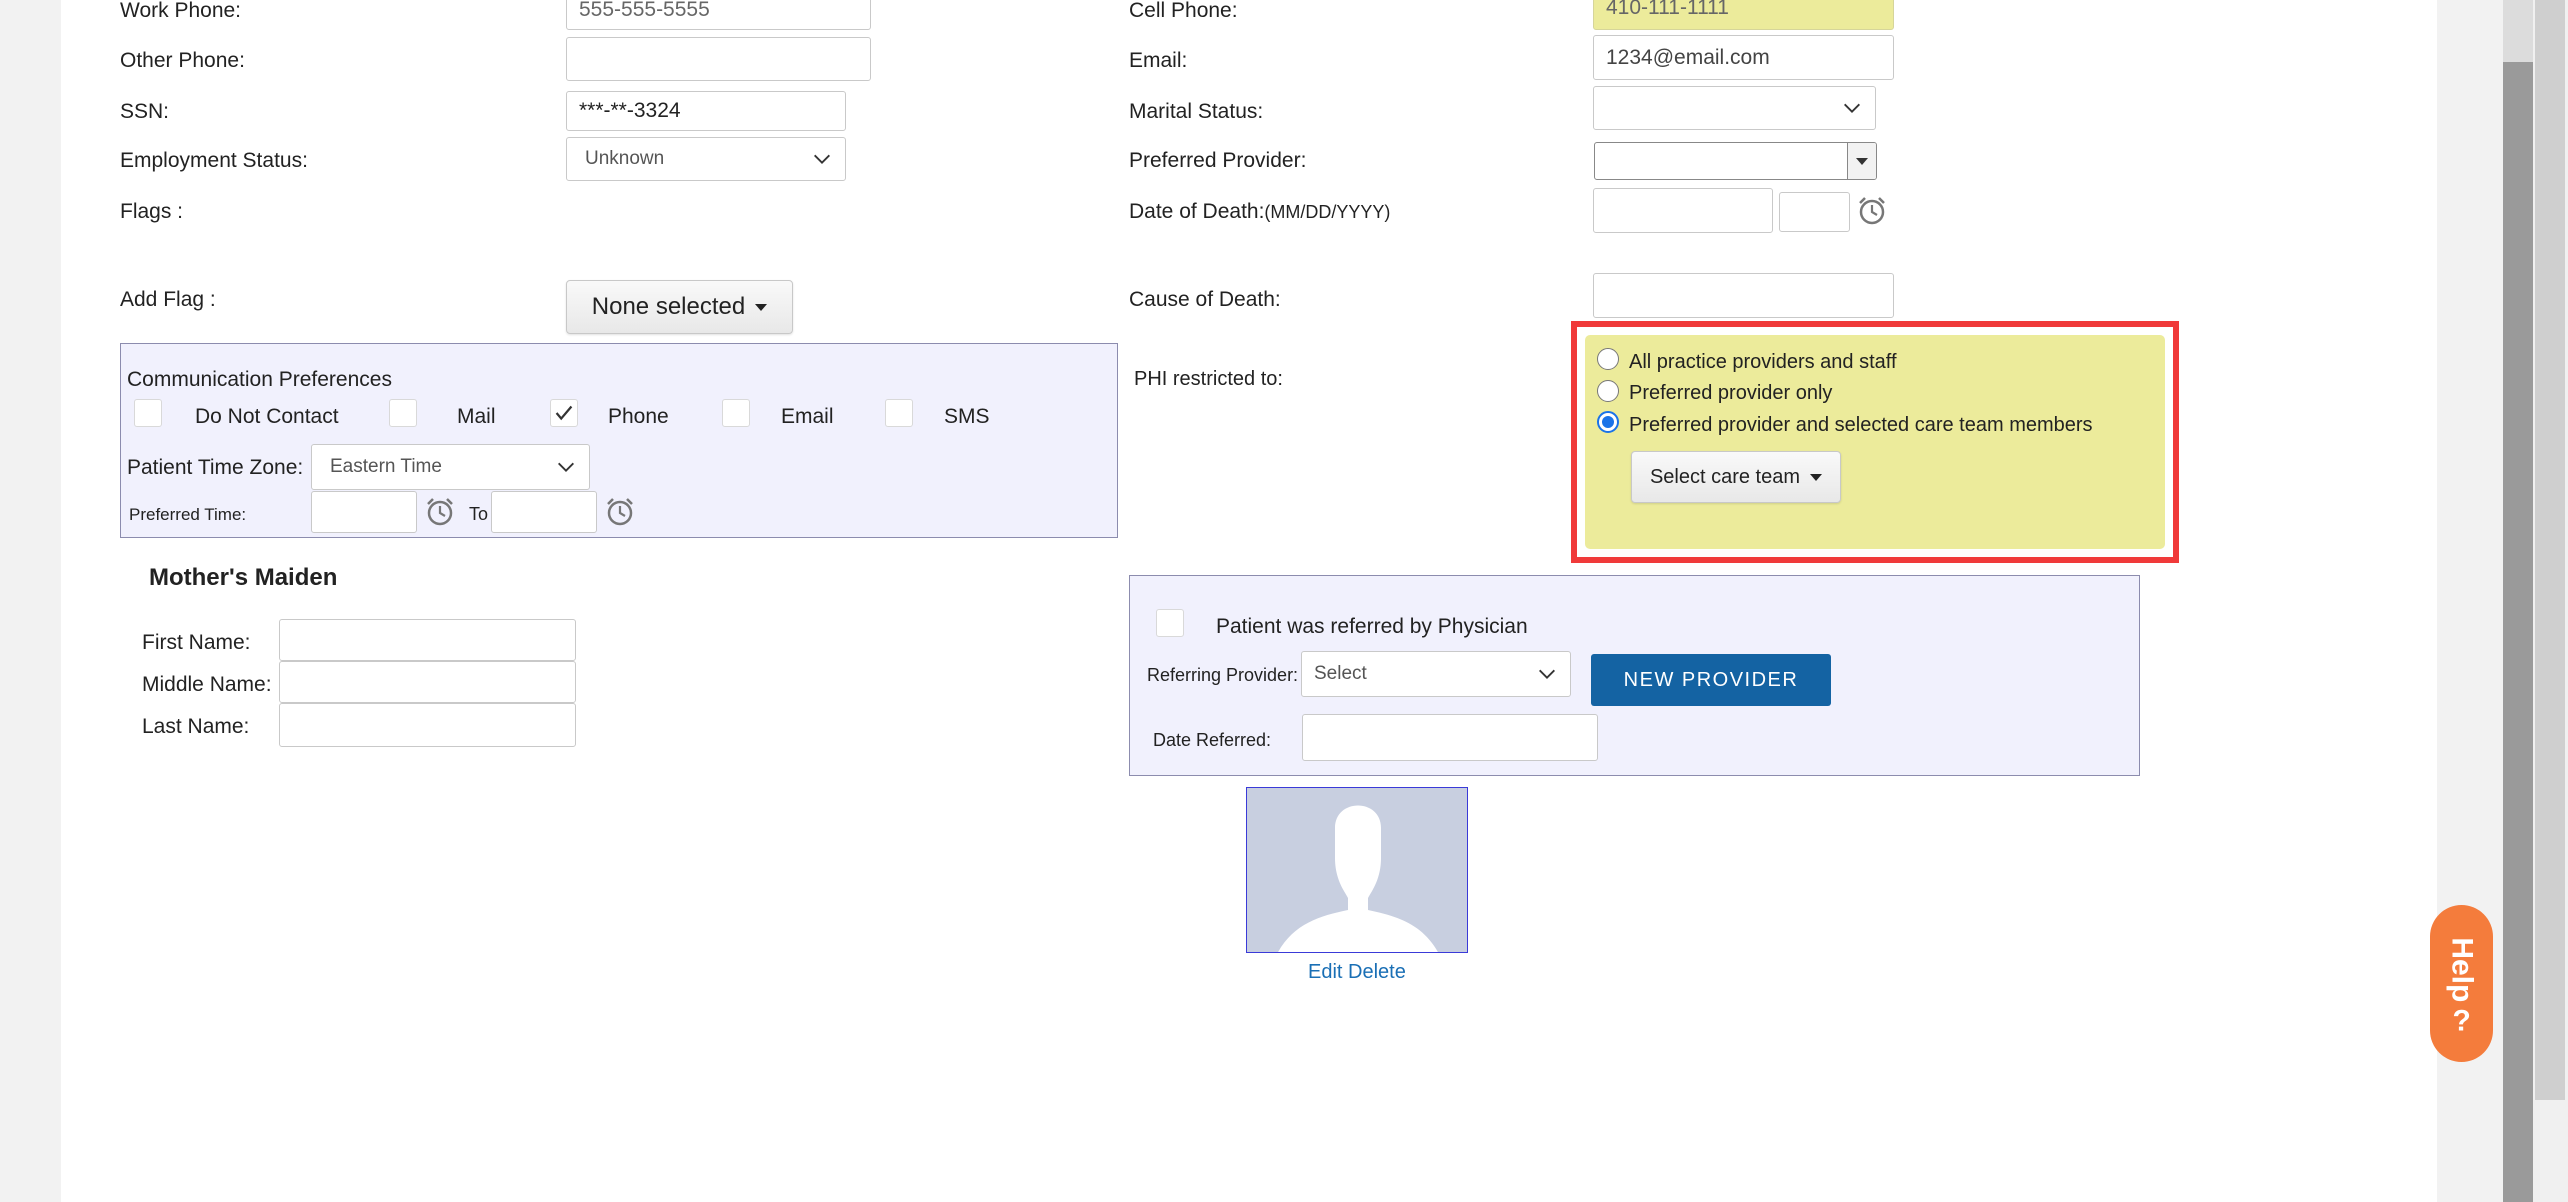 The image size is (2568, 1202). Describe the element at coordinates (1450, 737) in the screenshot. I see `date-referred-input` at that location.